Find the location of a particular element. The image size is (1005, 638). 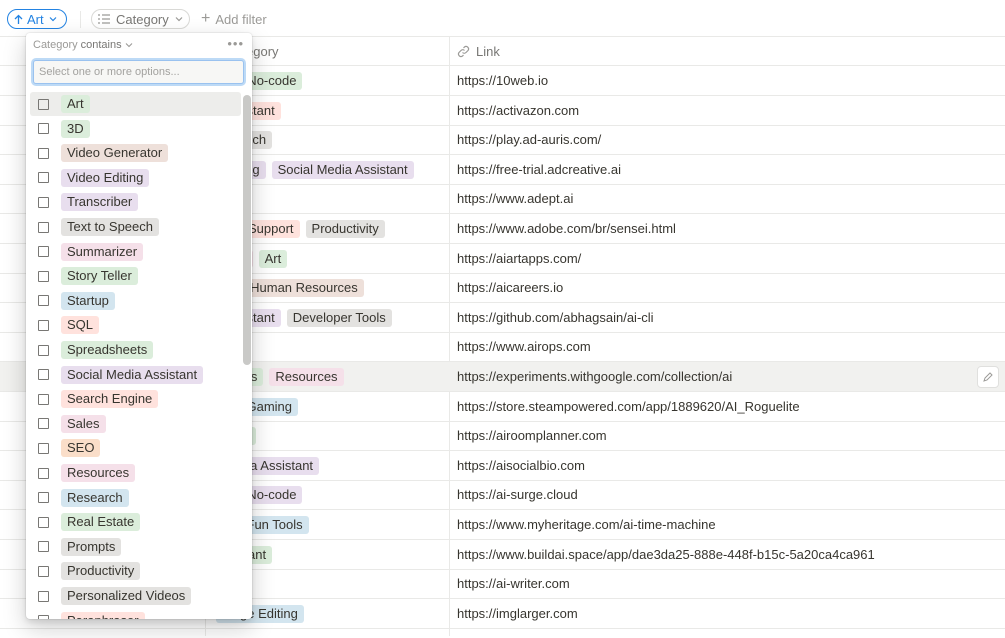

header-link-label: Link is located at coordinates (488, 51).